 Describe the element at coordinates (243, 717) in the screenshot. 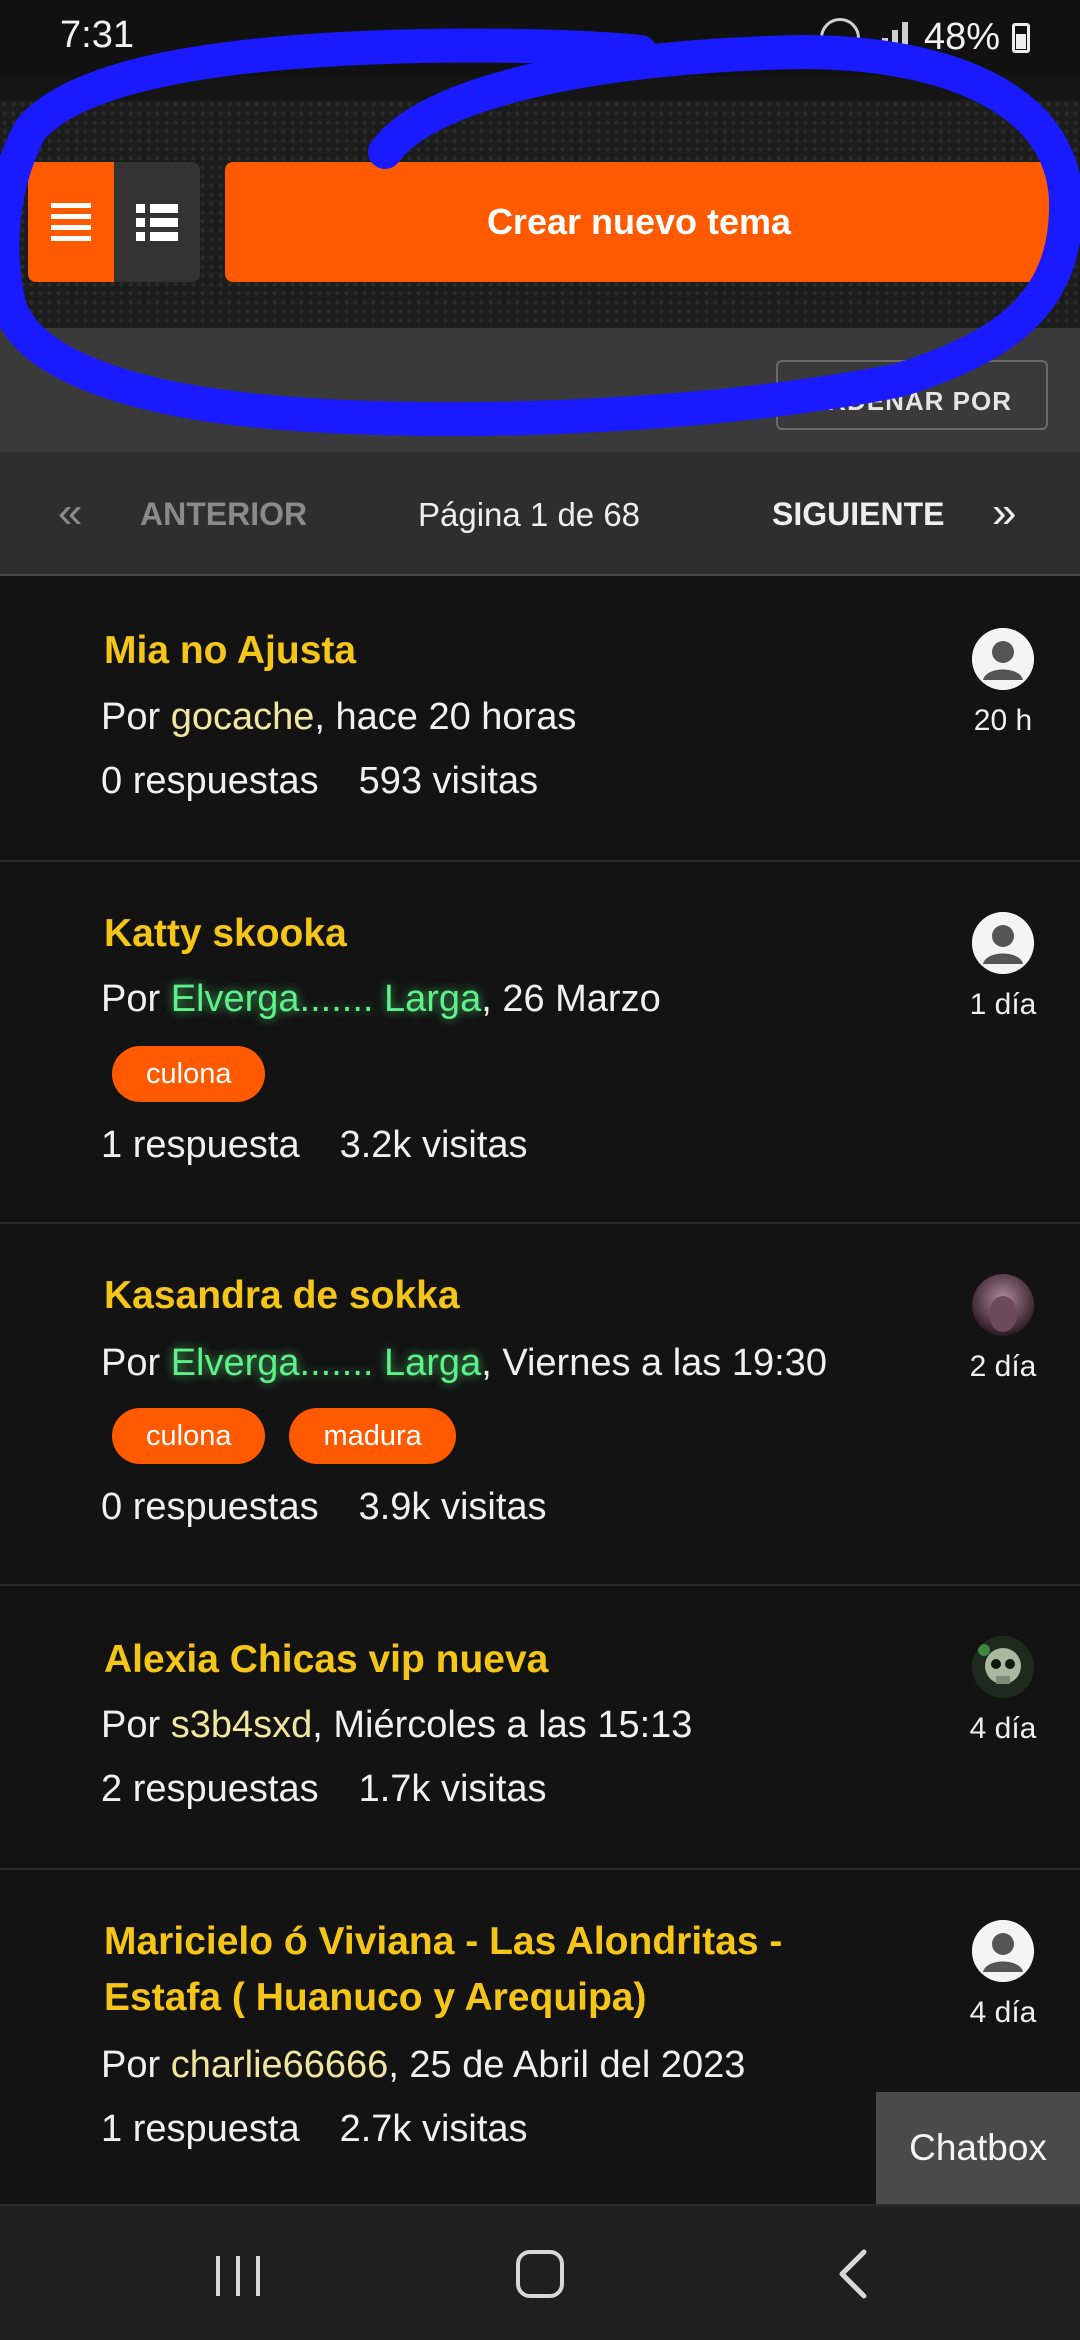

I see `topic-author-link: gocache` at that location.